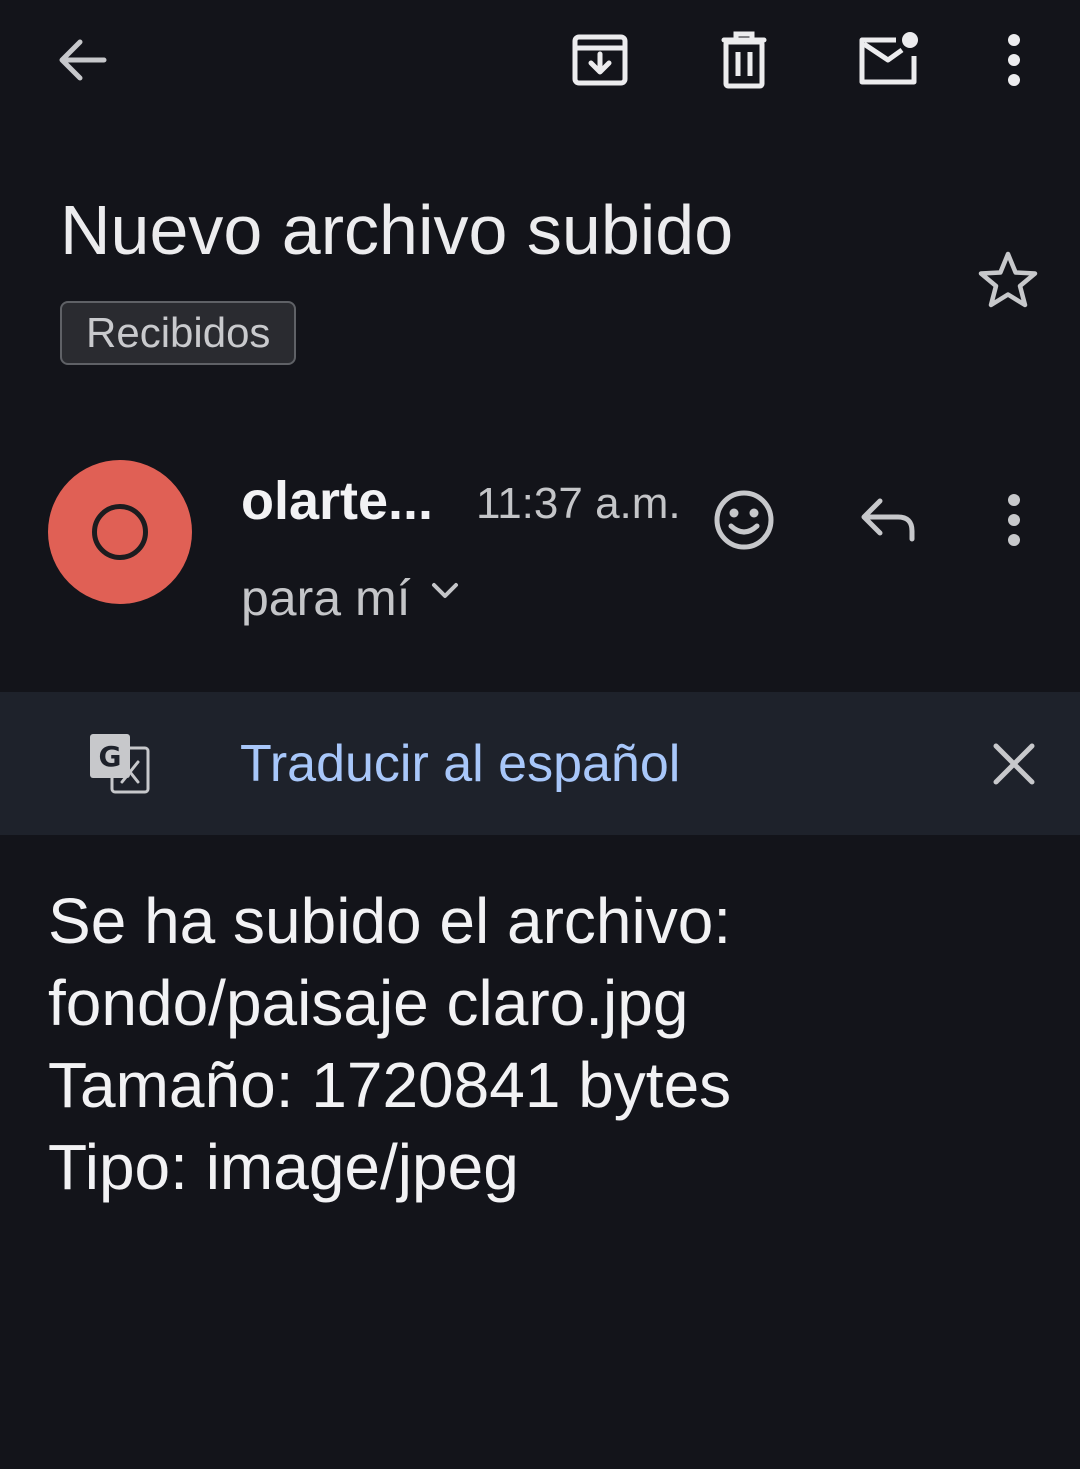 The image size is (1080, 1469). What do you see at coordinates (578, 503) in the screenshot?
I see `email-time: 11:37 a.m.` at bounding box center [578, 503].